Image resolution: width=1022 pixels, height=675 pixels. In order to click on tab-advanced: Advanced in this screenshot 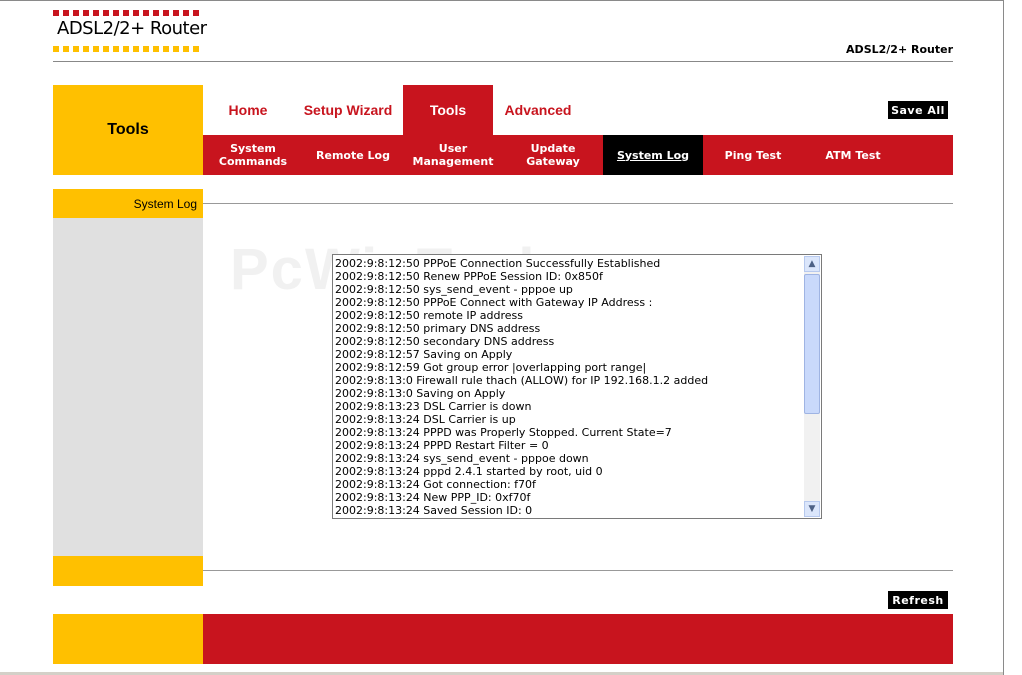, I will do `click(538, 110)`.